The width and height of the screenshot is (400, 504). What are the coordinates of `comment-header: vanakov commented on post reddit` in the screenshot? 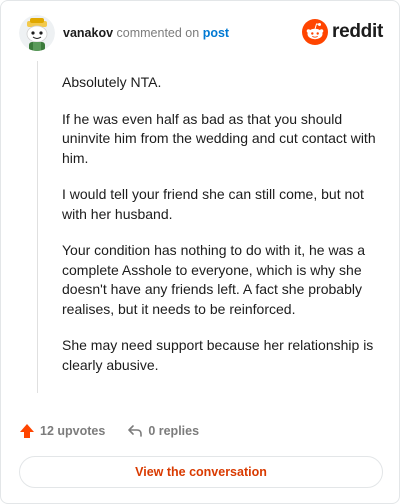 It's located at (201, 35).